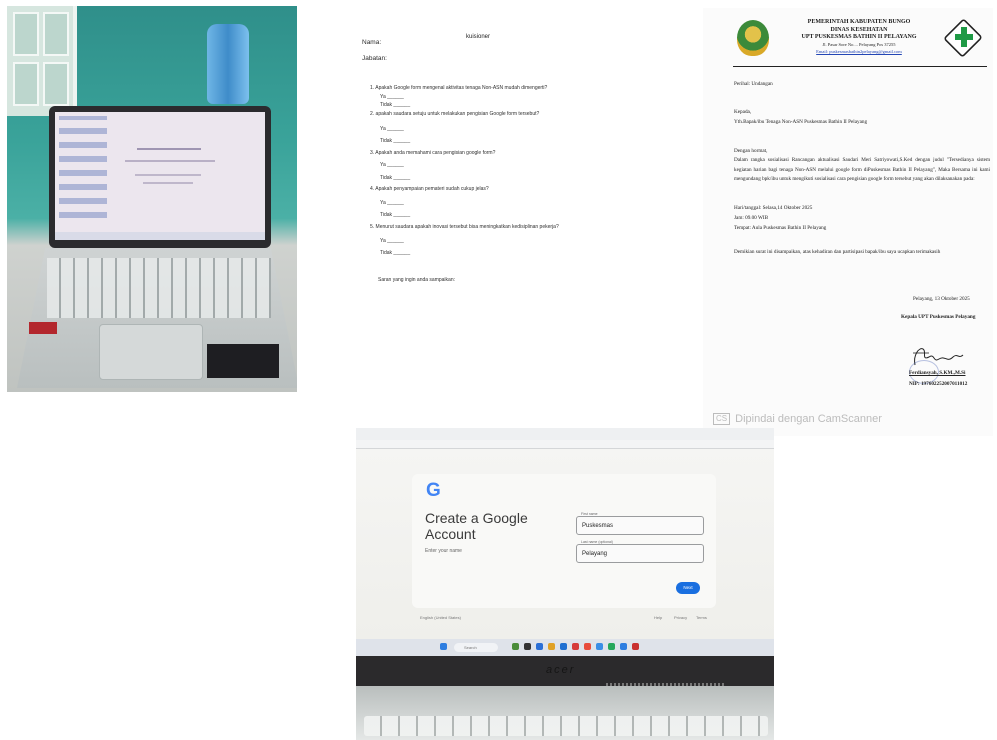  I want to click on saran-label: Saran yang ingin anda sampaikan:, so click(416, 280).